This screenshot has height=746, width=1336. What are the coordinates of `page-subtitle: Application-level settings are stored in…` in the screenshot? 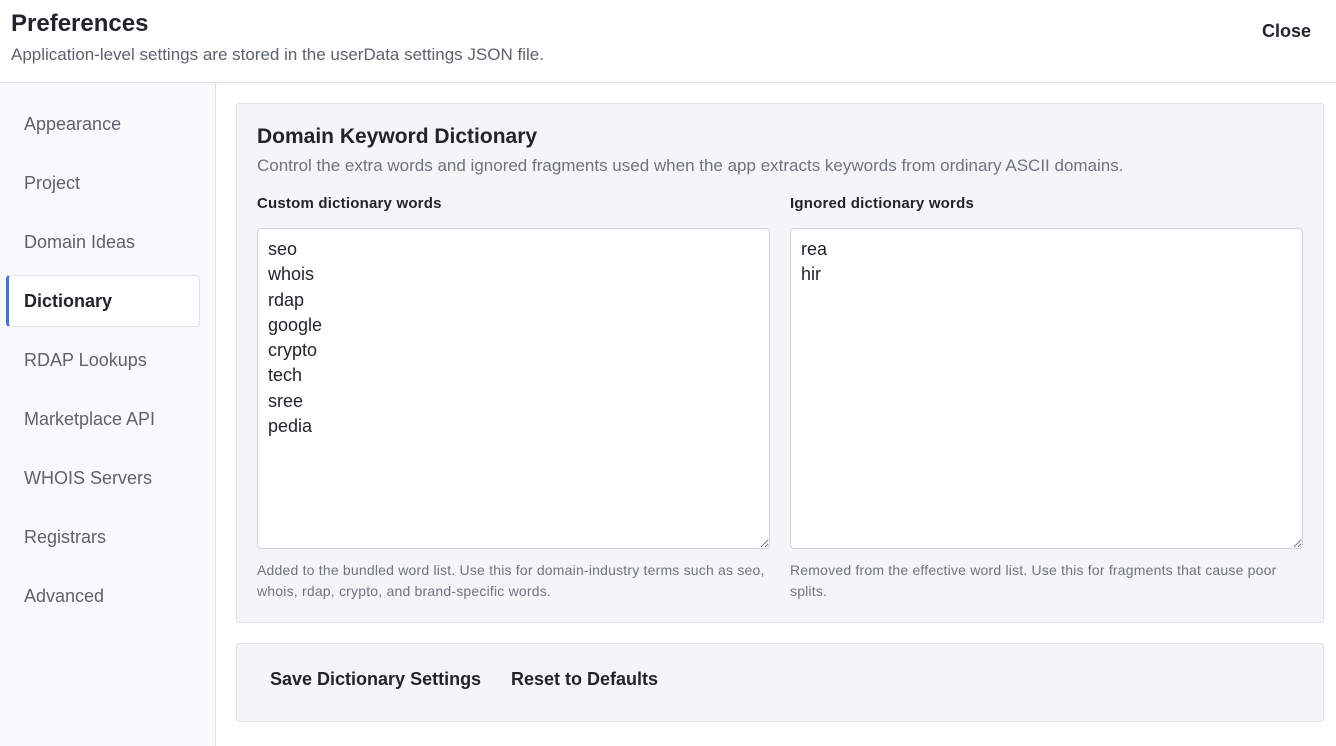 It's located at (277, 54).